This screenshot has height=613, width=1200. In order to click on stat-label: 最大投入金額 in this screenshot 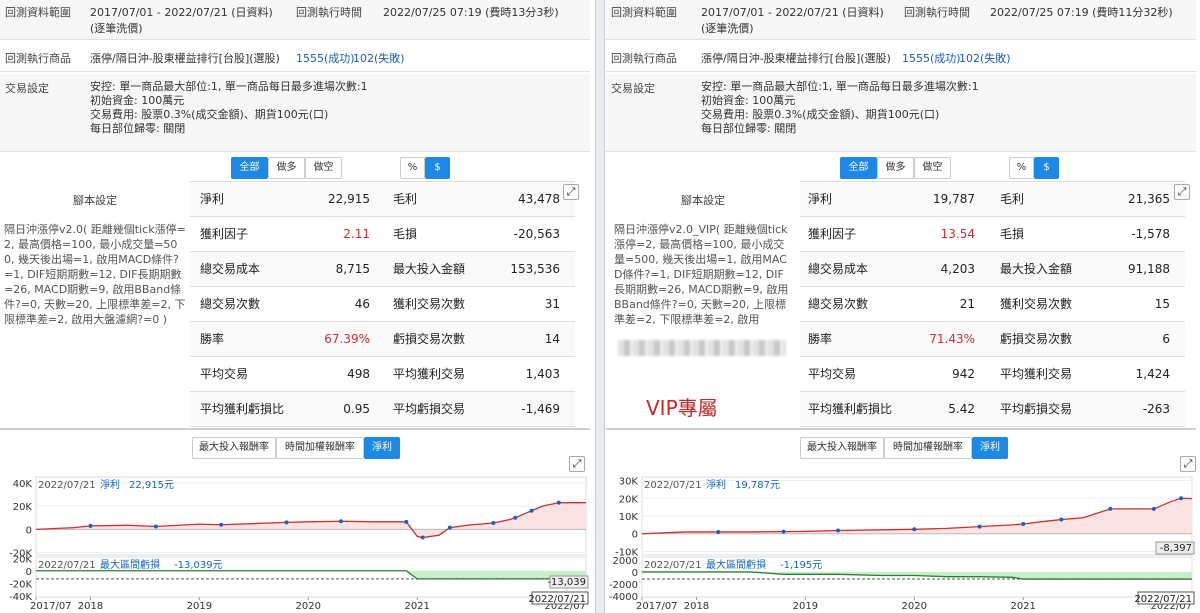, I will do `click(429, 269)`.